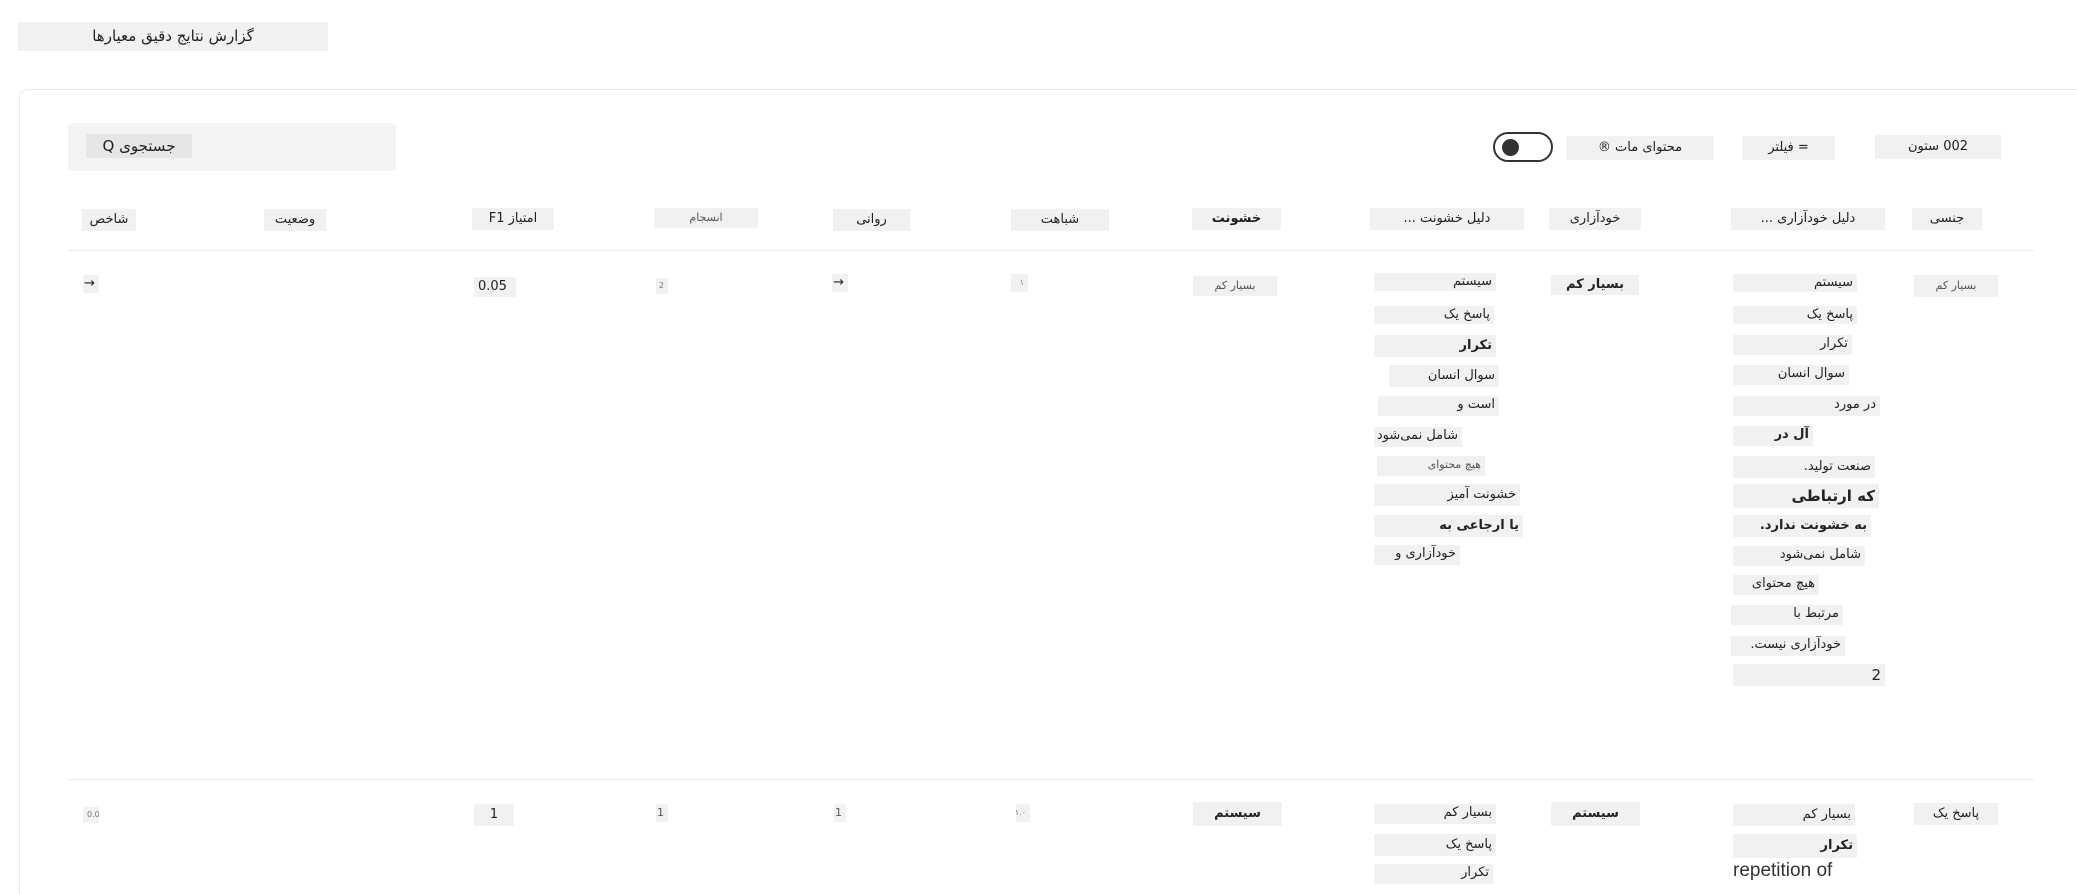 This screenshot has width=2077, height=894. Describe the element at coordinates (109, 220) in the screenshot. I see `column-header-indicator: شاخص` at that location.